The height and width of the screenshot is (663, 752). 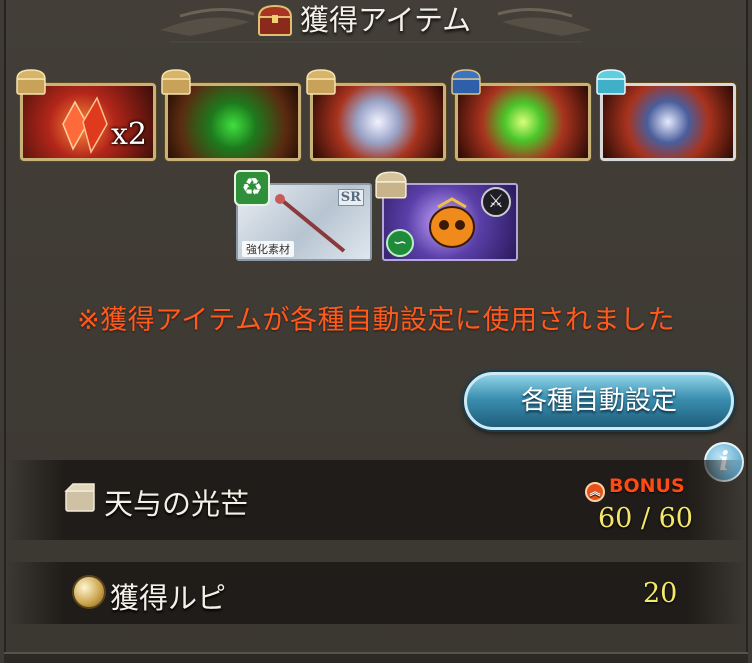 I want to click on rupie-coin-icon, so click(x=89, y=592).